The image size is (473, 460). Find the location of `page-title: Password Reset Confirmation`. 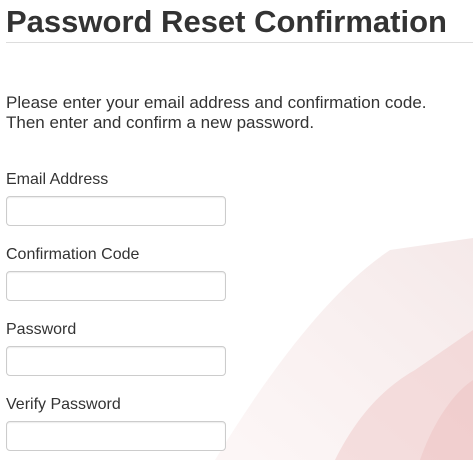

page-title: Password Reset Confirmation is located at coordinates (226, 21).